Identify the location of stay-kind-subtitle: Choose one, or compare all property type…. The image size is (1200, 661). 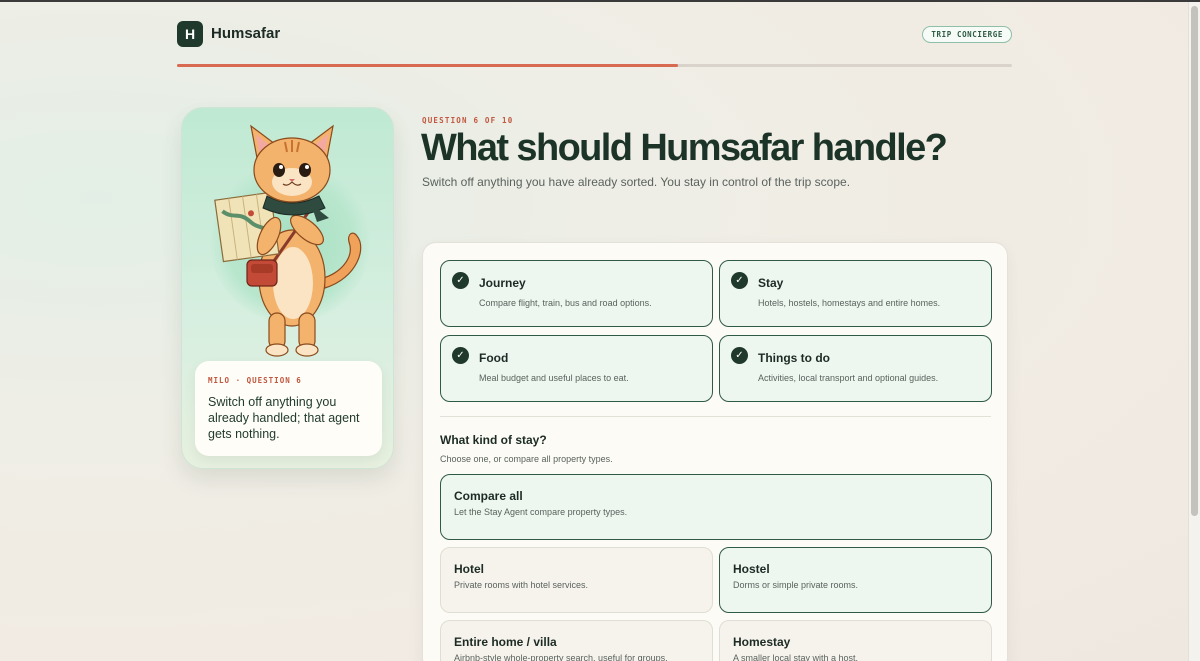
(526, 459).